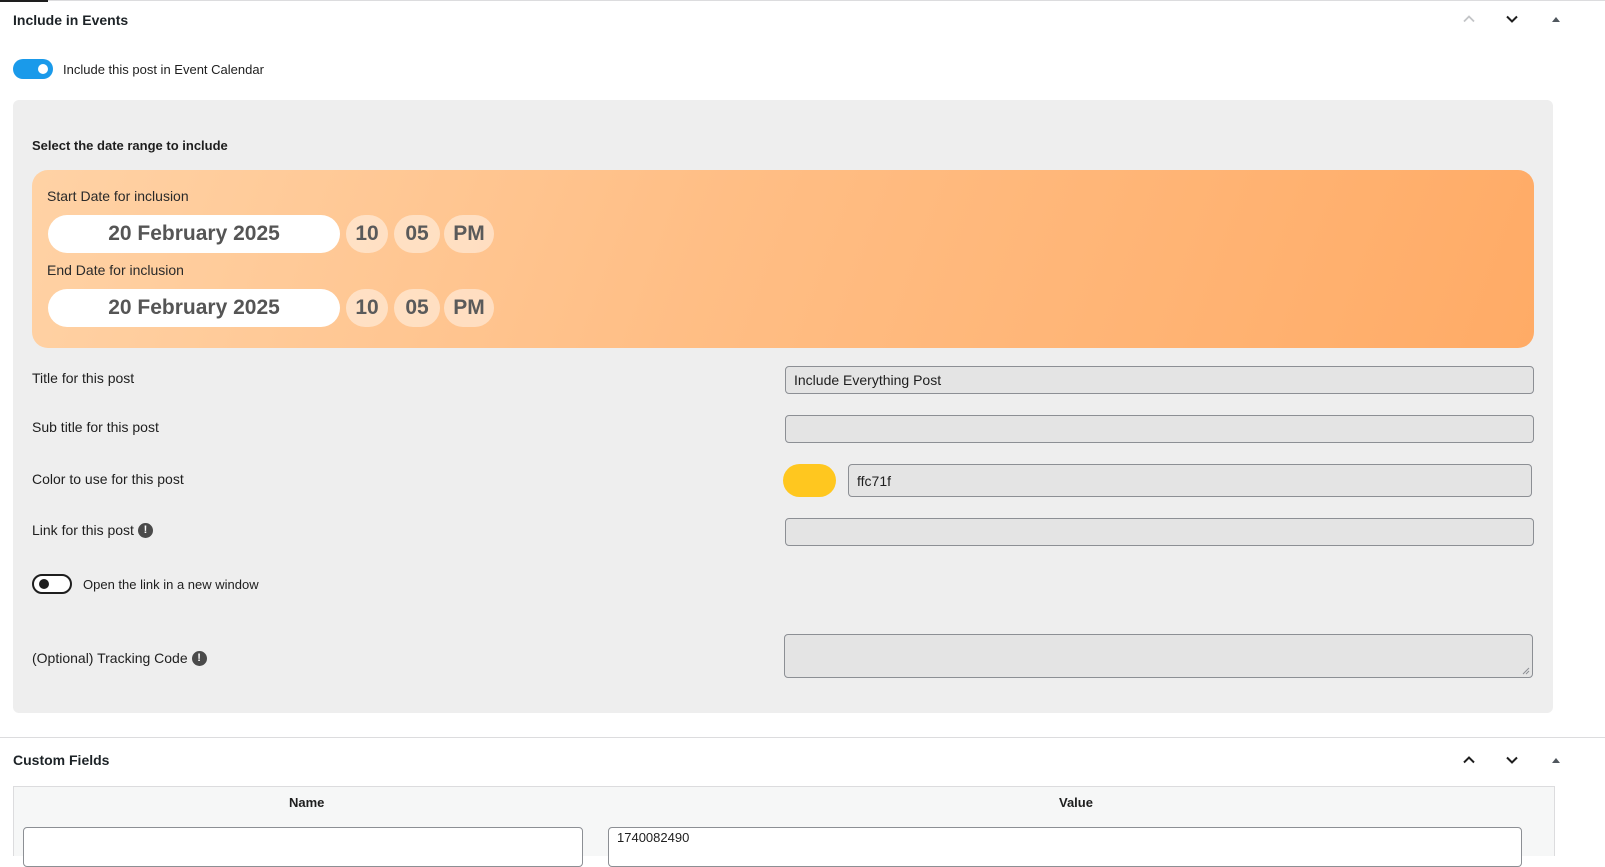  I want to click on end-minute-select: 05, so click(417, 308).